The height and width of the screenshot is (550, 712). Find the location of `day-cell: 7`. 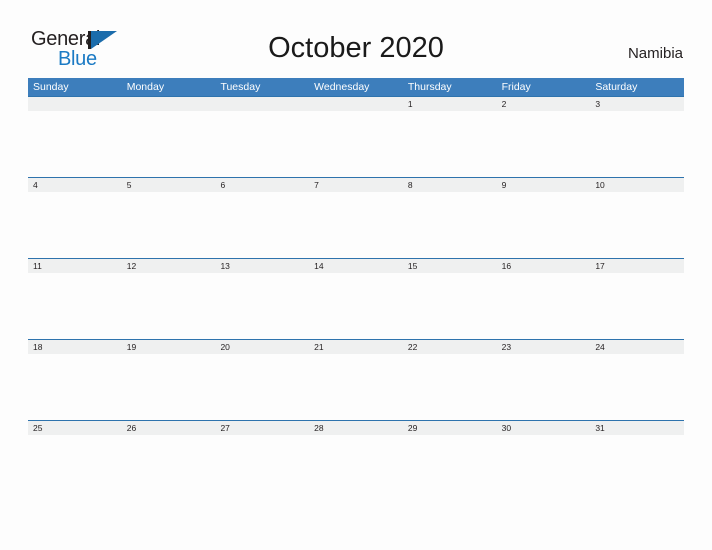

day-cell: 7 is located at coordinates (356, 185).